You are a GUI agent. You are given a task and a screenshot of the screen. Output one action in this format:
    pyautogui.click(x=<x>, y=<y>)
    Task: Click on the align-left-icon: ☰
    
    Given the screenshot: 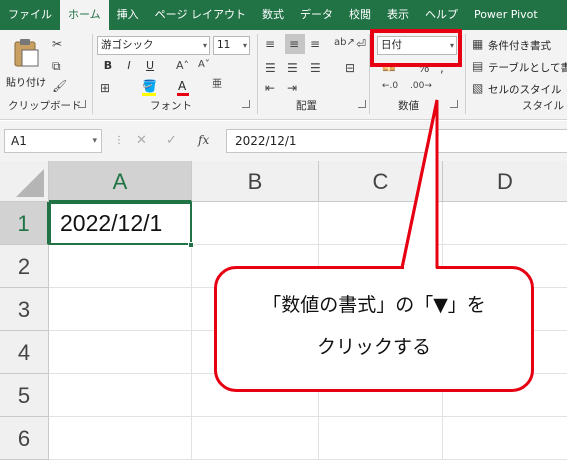 What is the action you would take?
    pyautogui.click(x=270, y=68)
    